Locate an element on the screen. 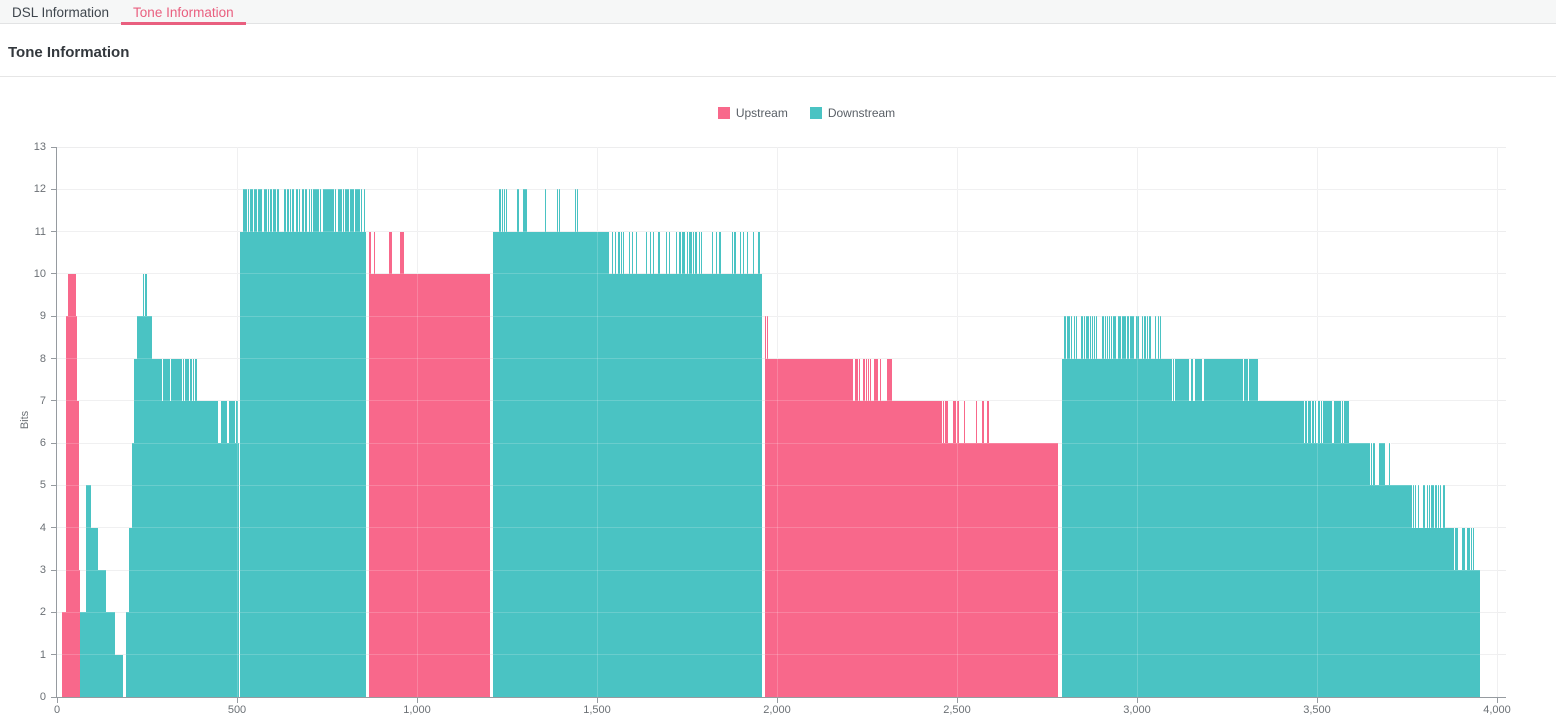  y-axis-title: Bits is located at coordinates (25, 420).